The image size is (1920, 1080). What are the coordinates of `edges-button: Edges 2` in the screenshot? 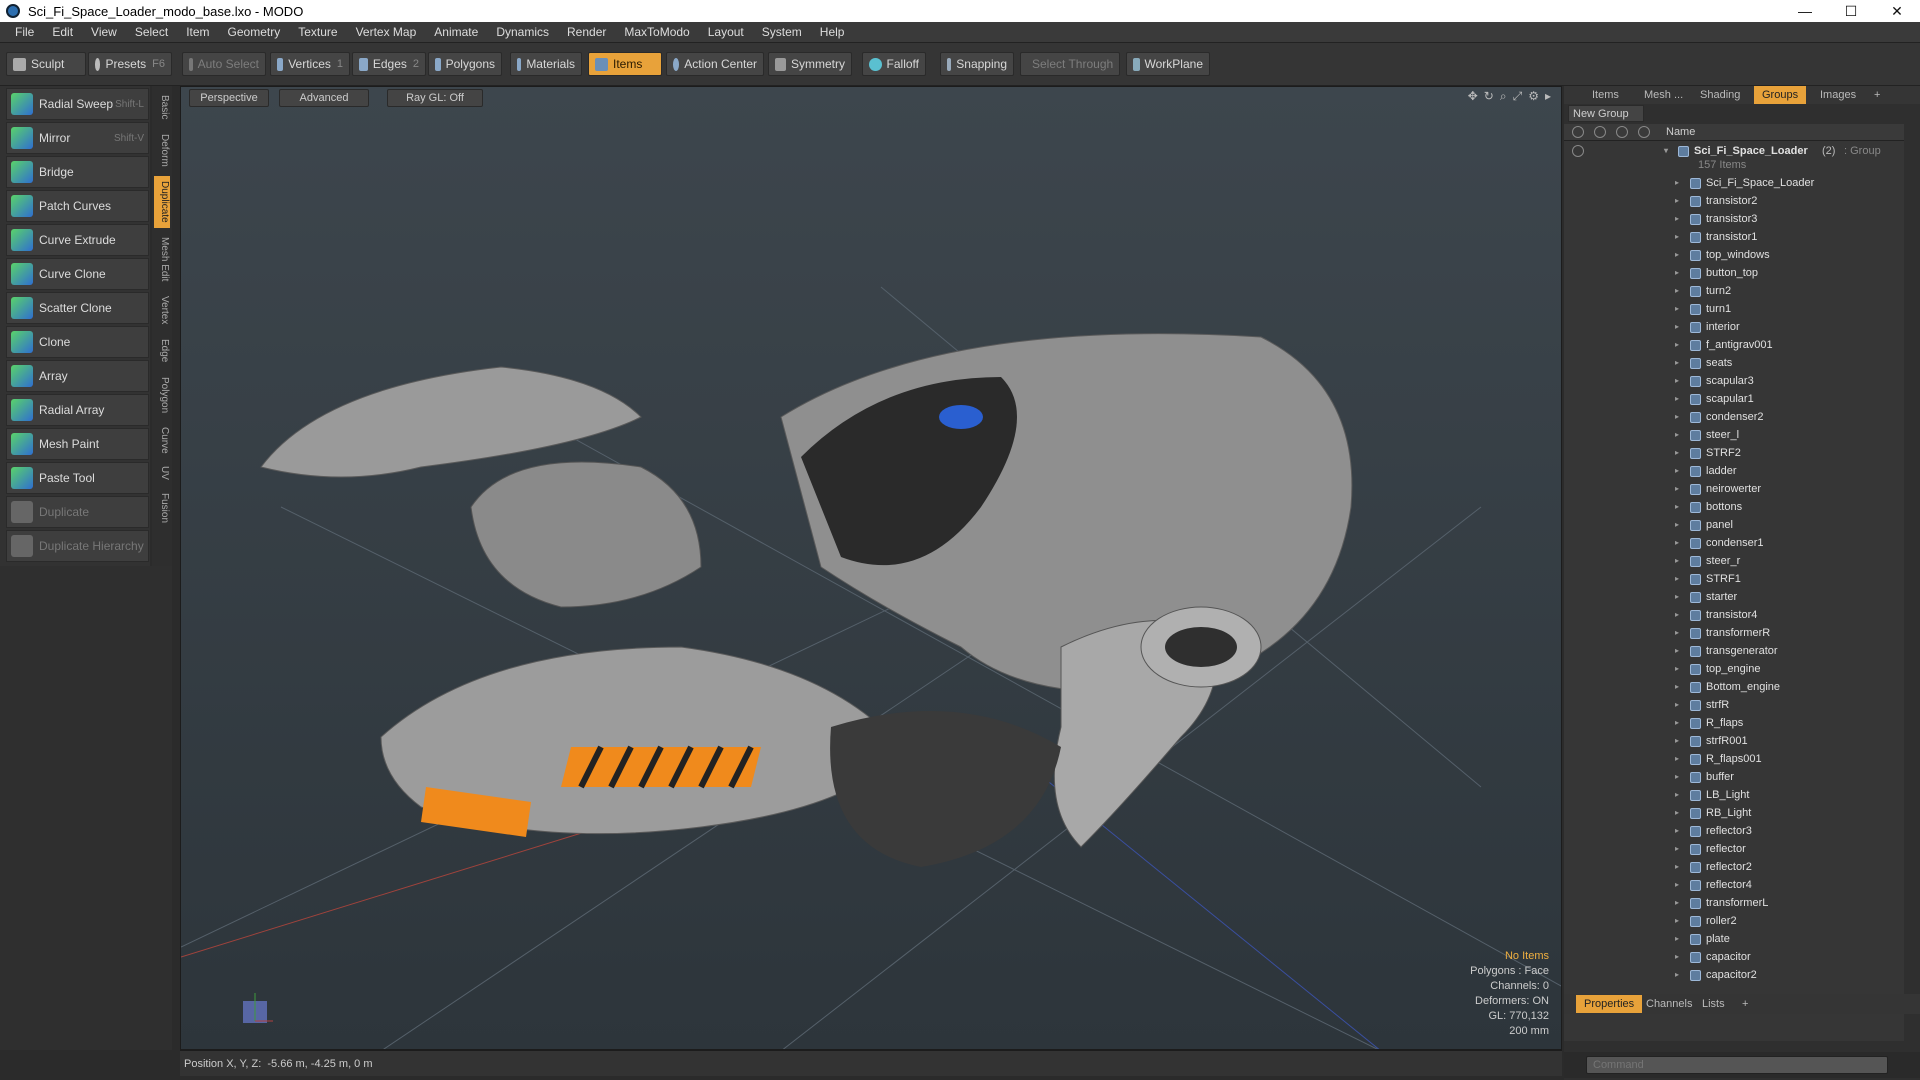 It's located at (389, 64).